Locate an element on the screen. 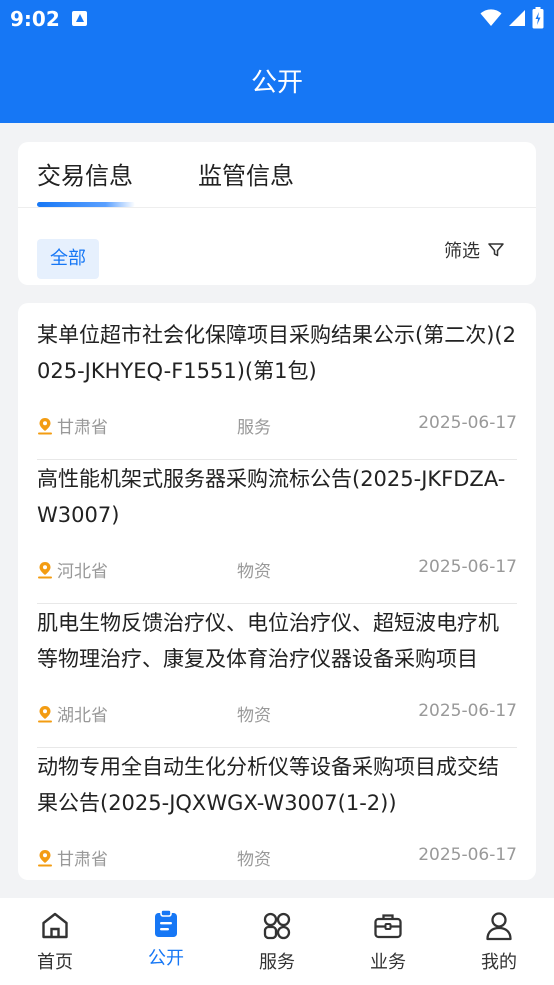 The image size is (554, 985). tabbar-label: 公开 is located at coordinates (166, 958).